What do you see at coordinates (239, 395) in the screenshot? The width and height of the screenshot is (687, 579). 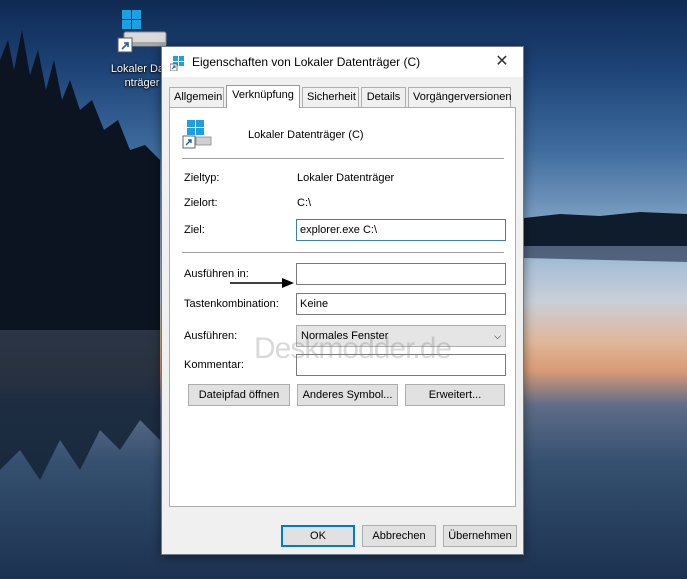 I see `open-file-location-button: Dateipfad öffnen` at bounding box center [239, 395].